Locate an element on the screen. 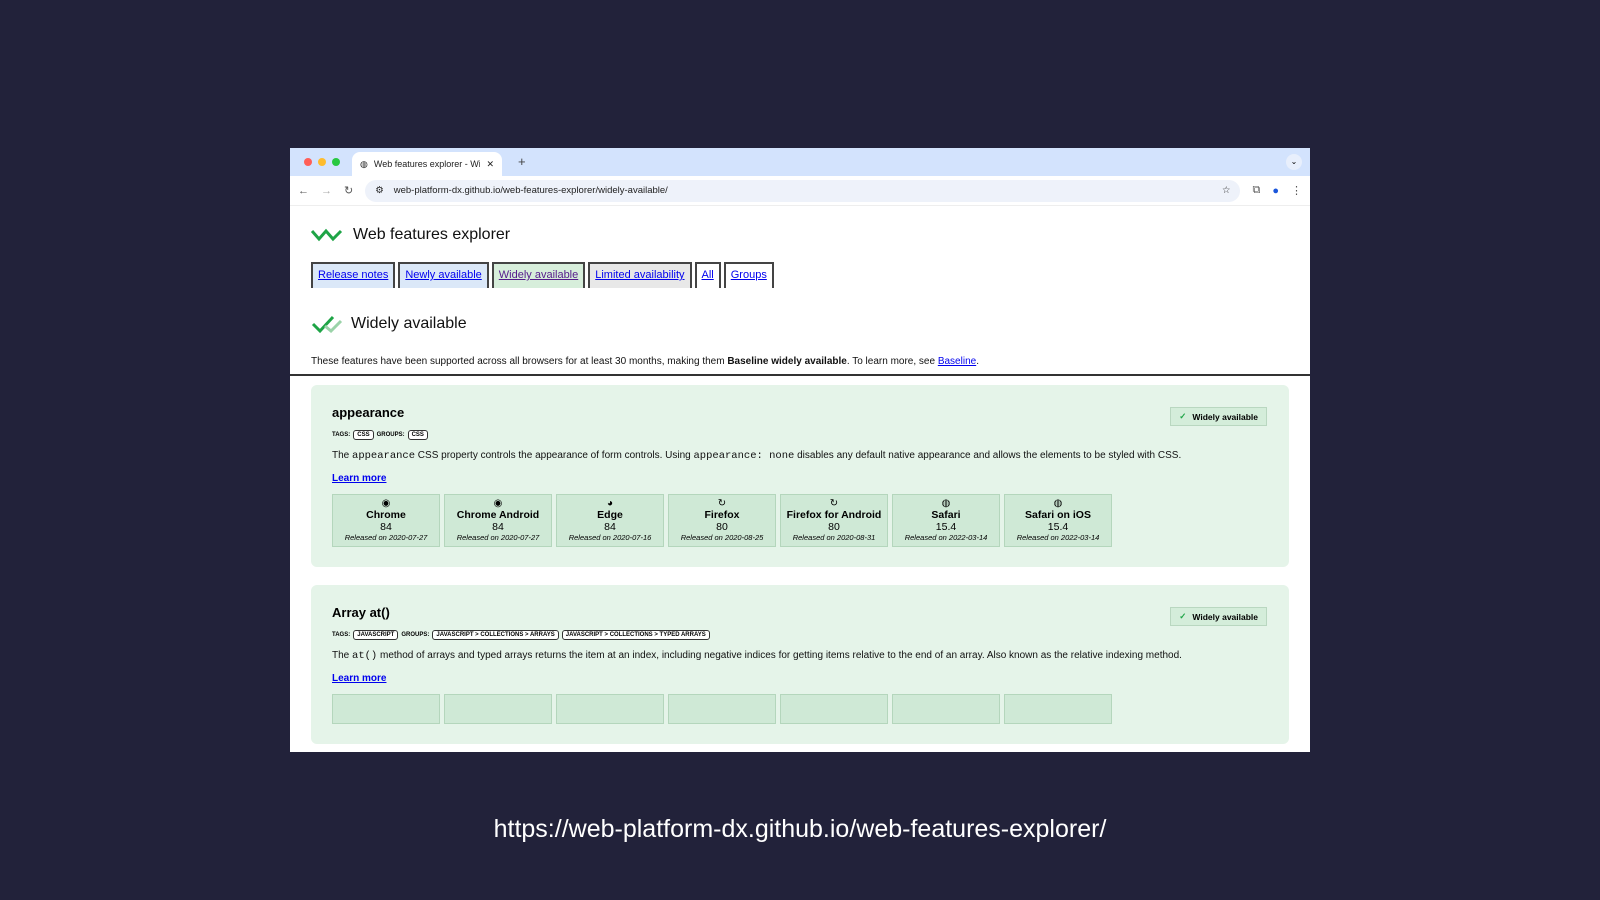  release-date: Released on 2020-08-31 is located at coordinates (834, 537).